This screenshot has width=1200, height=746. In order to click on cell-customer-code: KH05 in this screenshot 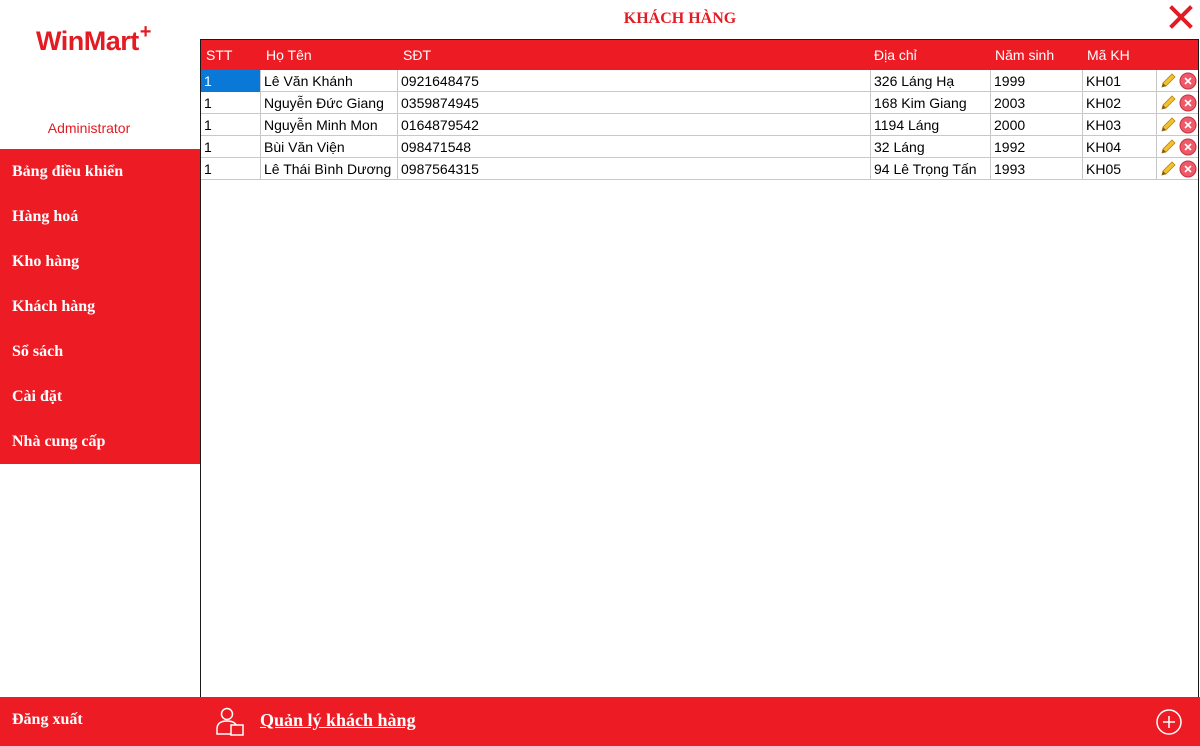, I will do `click(1120, 169)`.